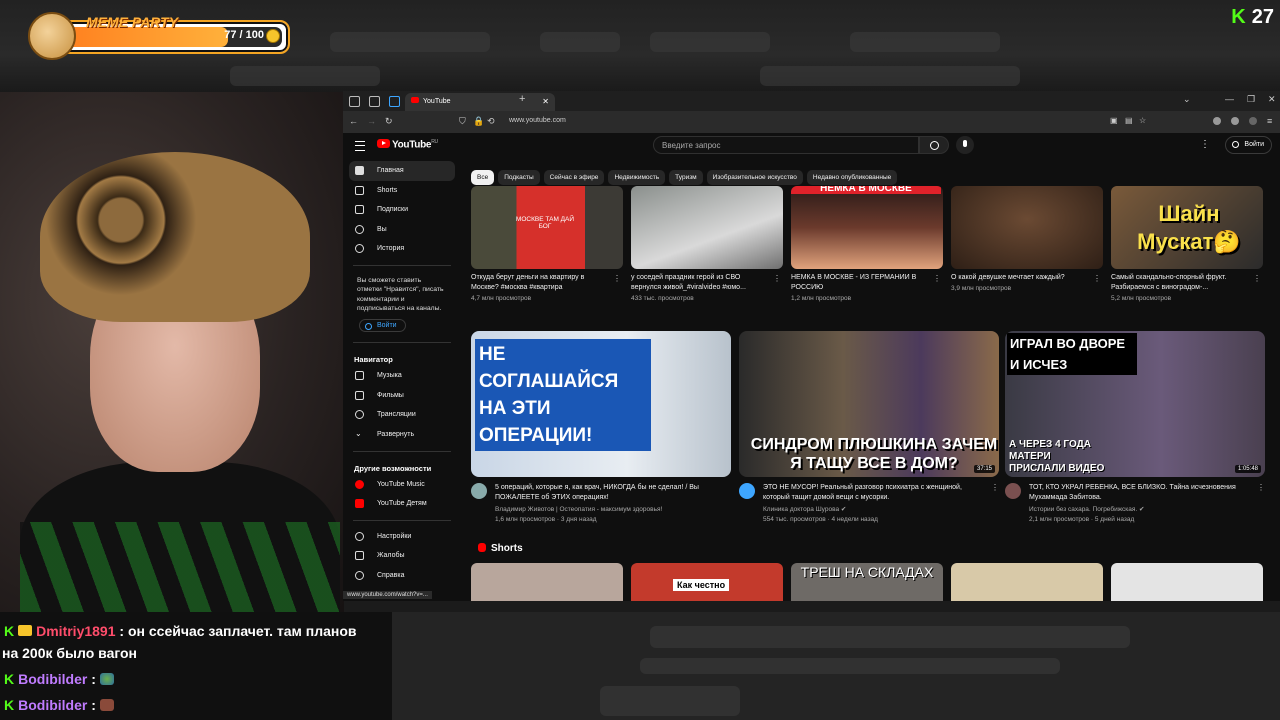  I want to click on bookmark-icon: ☆, so click(1142, 120).